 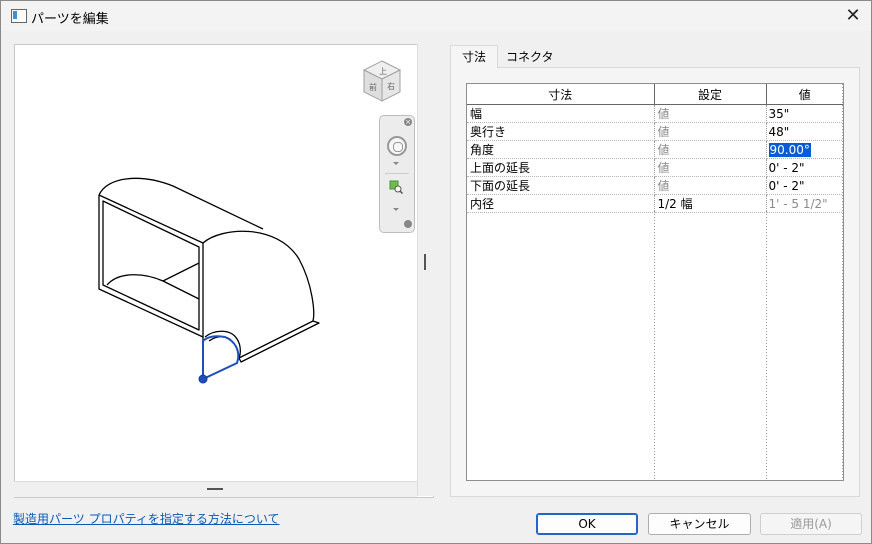 What do you see at coordinates (382, 81) in the screenshot?
I see `viewcube: 上 前 右` at bounding box center [382, 81].